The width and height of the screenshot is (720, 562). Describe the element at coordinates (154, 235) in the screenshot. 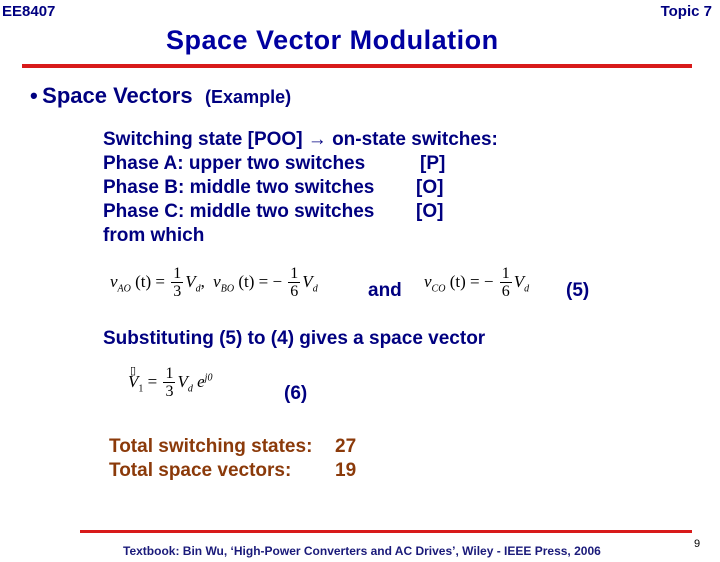

I see `line-4: from which` at that location.